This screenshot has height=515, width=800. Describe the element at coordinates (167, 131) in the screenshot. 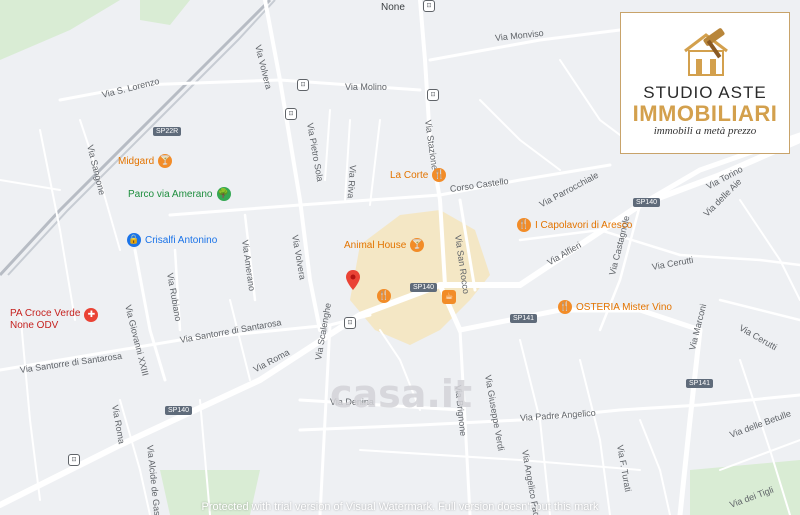

I see `road-shield-sp22r: SP22R` at that location.